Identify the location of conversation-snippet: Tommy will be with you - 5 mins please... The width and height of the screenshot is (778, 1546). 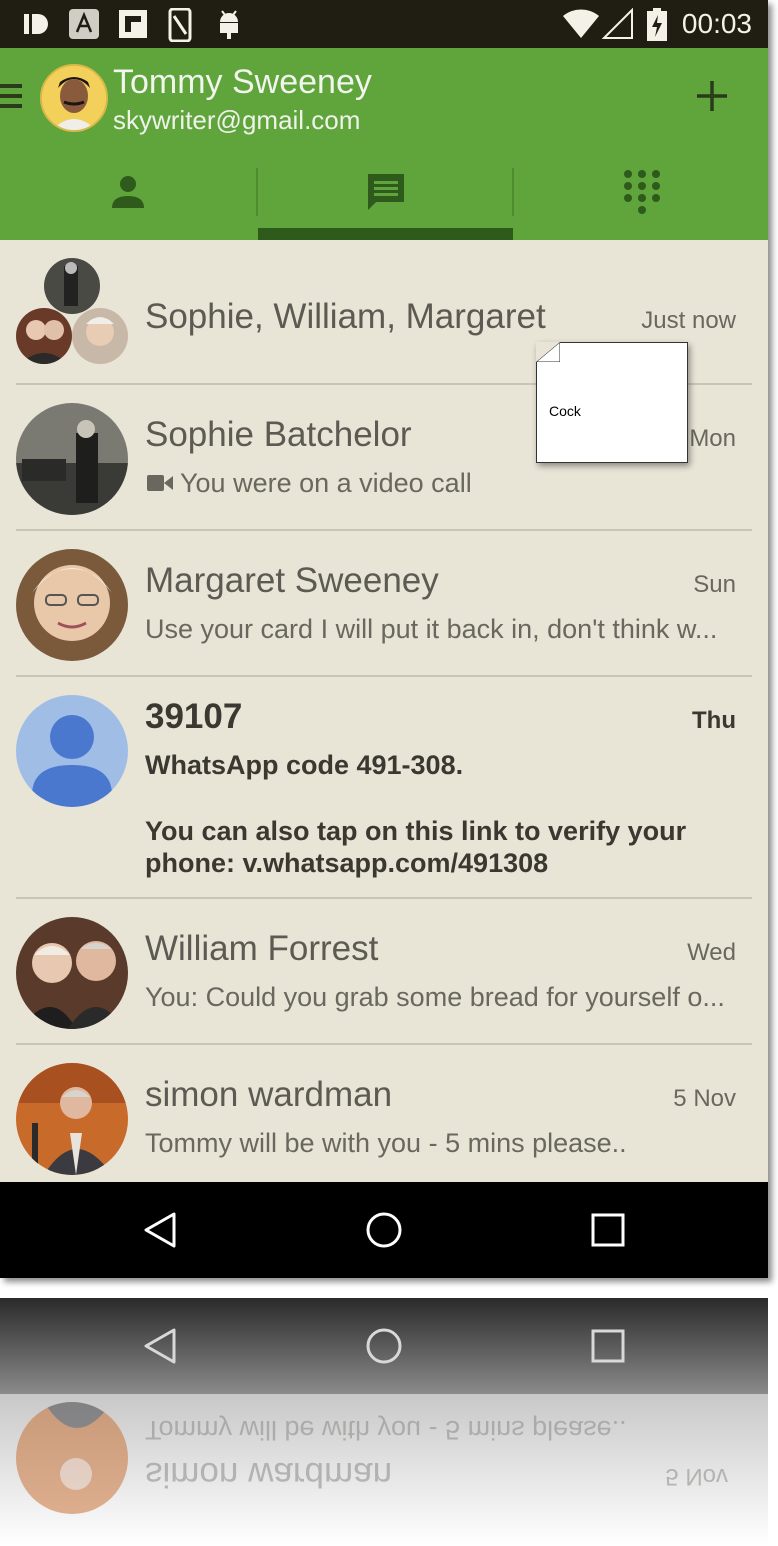
(386, 1143).